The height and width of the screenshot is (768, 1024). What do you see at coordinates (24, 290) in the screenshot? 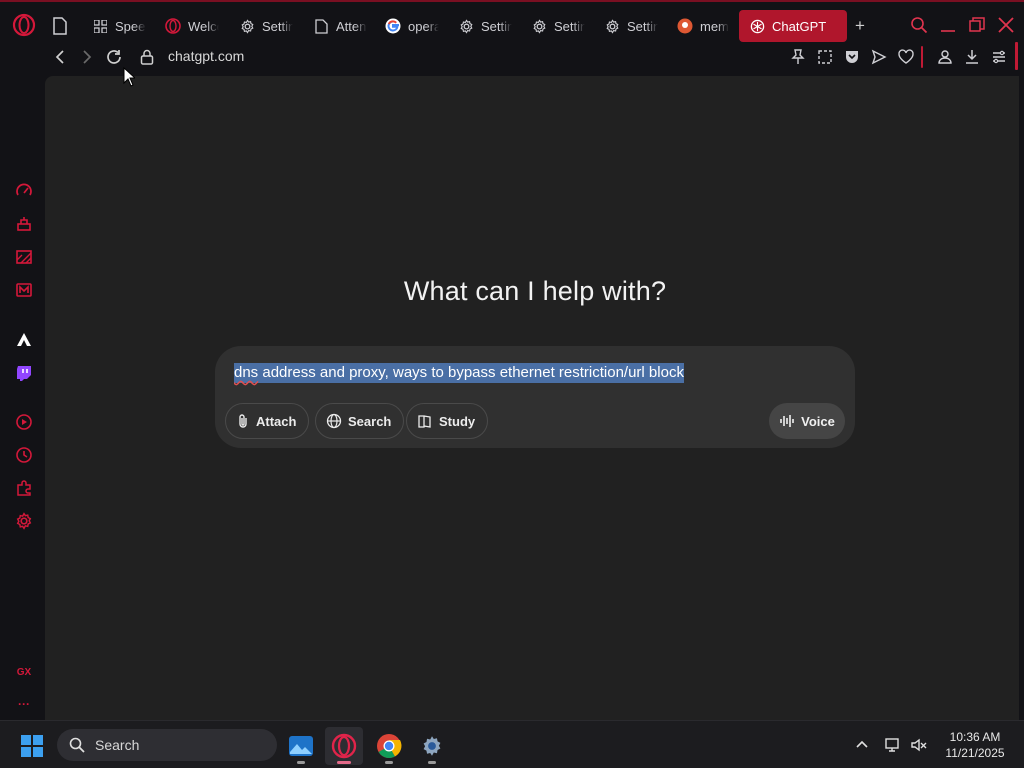
I see `gmail-icon` at bounding box center [24, 290].